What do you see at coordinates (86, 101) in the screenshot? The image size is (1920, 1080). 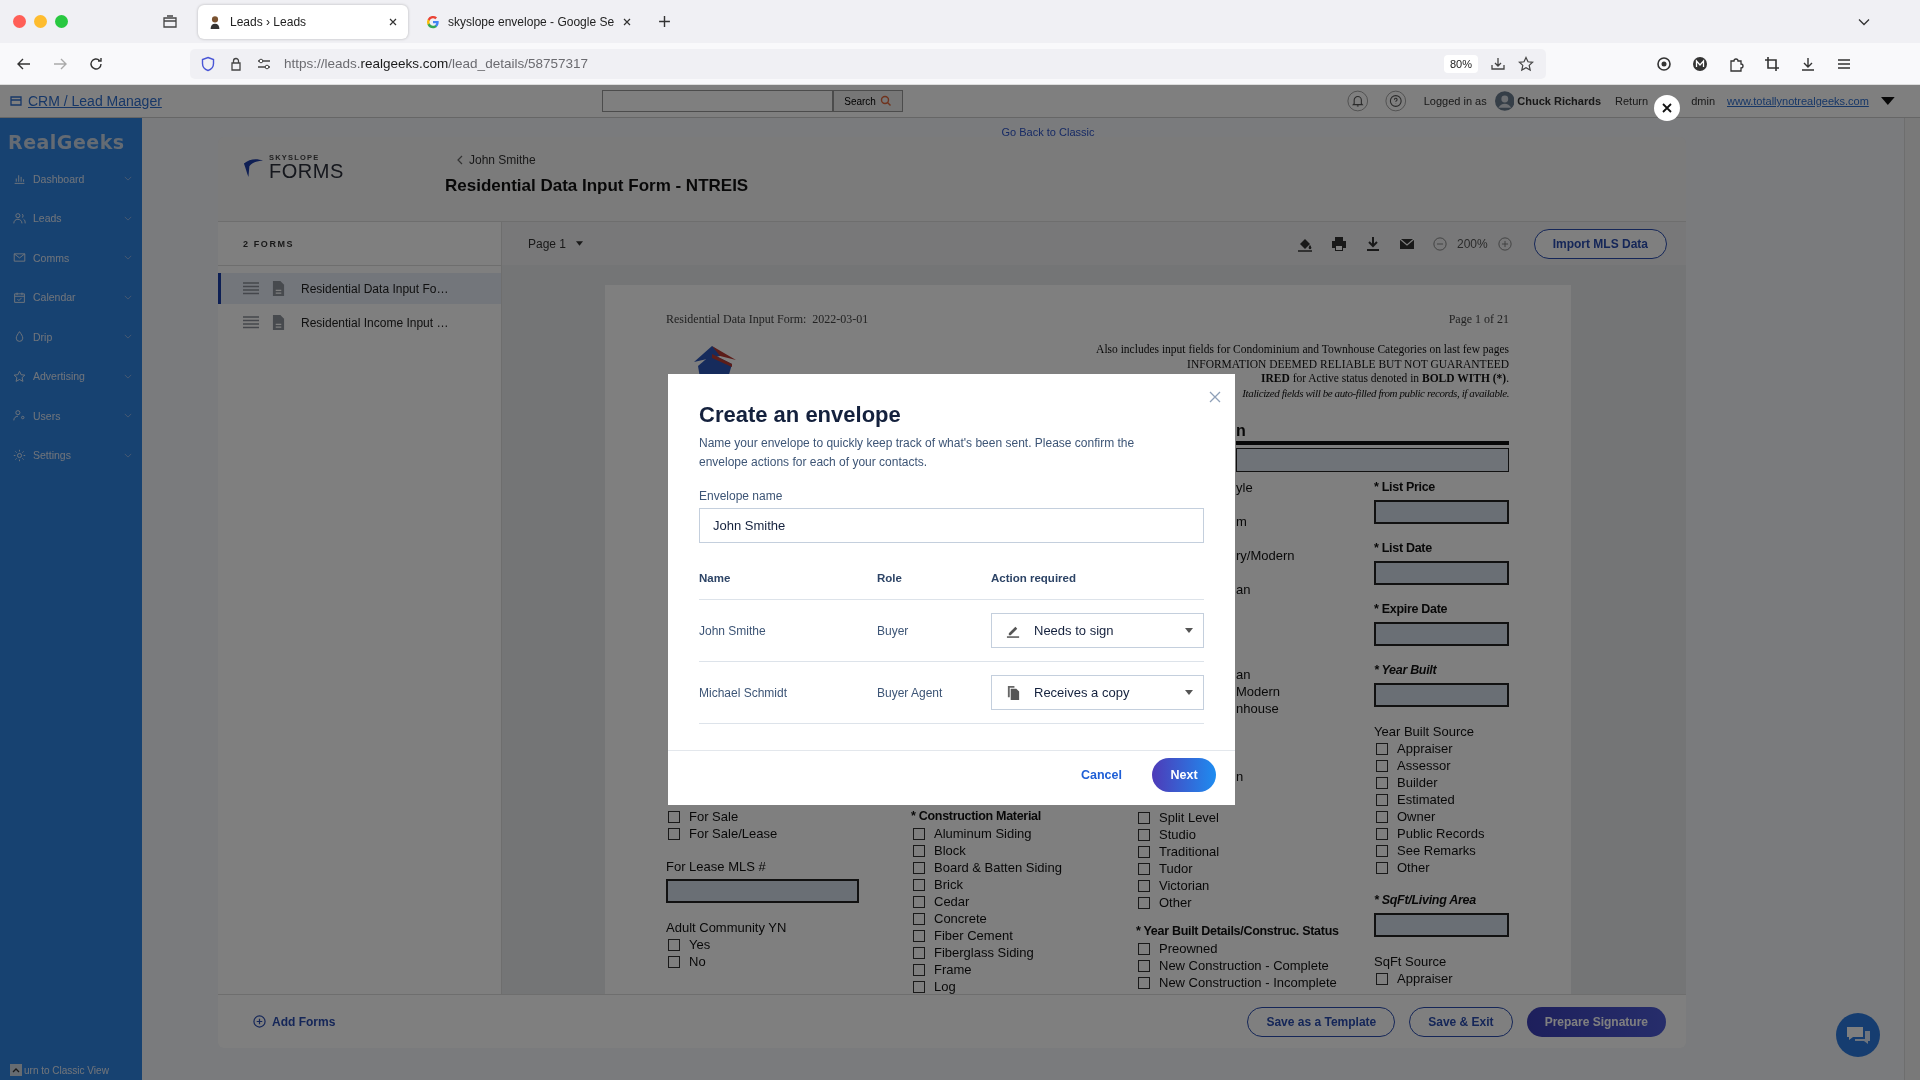 I see `crm-title-link: CRM / Lead Manager` at bounding box center [86, 101].